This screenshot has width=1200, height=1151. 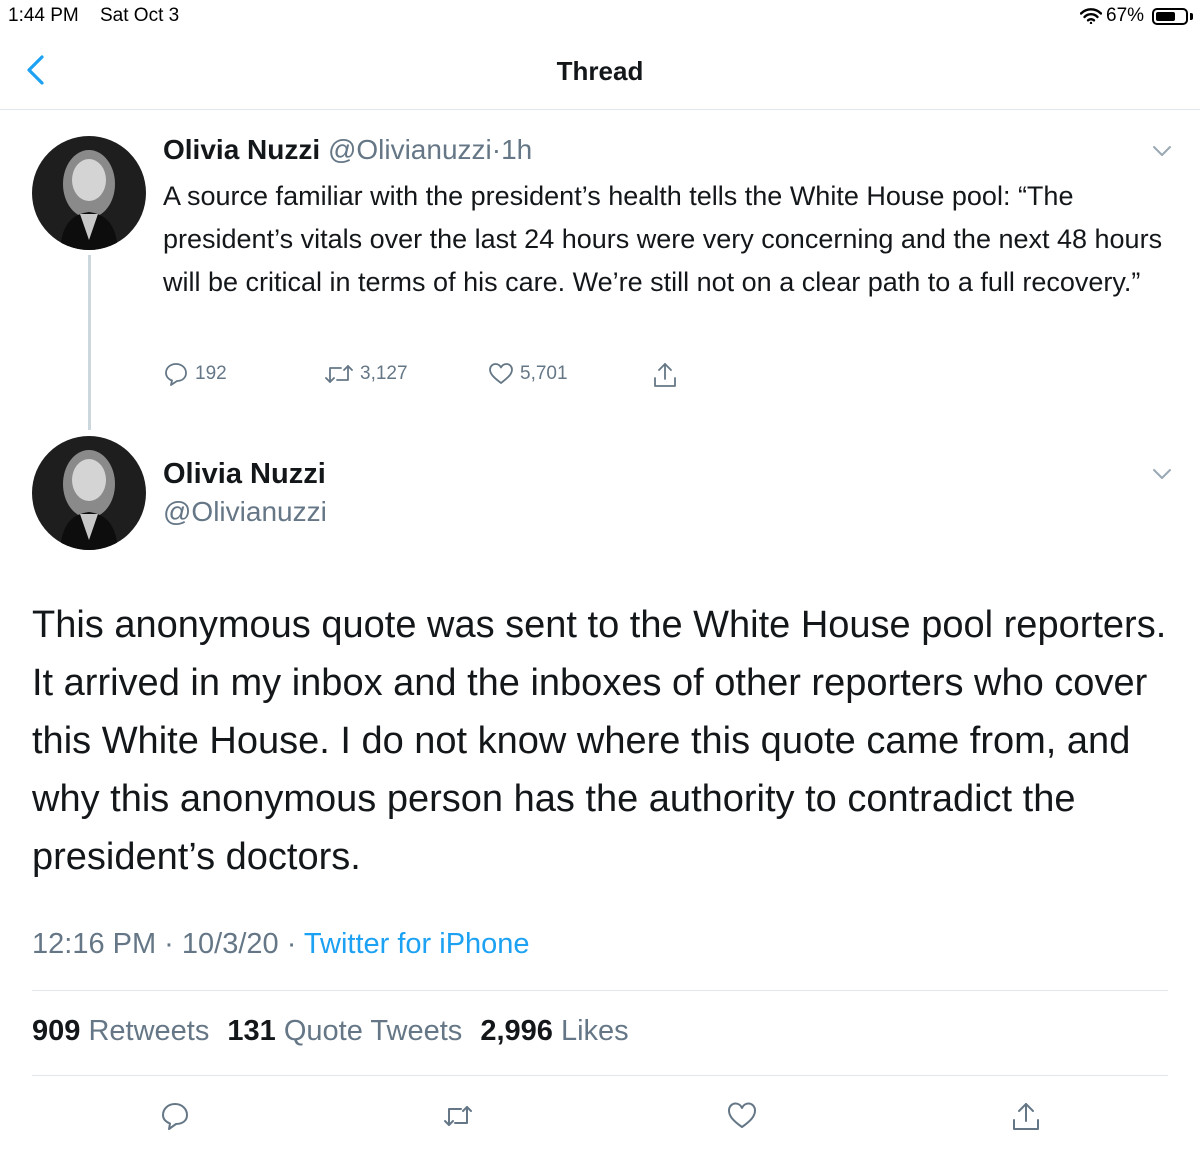 I want to click on retweet-button: 3,127, so click(x=366, y=374).